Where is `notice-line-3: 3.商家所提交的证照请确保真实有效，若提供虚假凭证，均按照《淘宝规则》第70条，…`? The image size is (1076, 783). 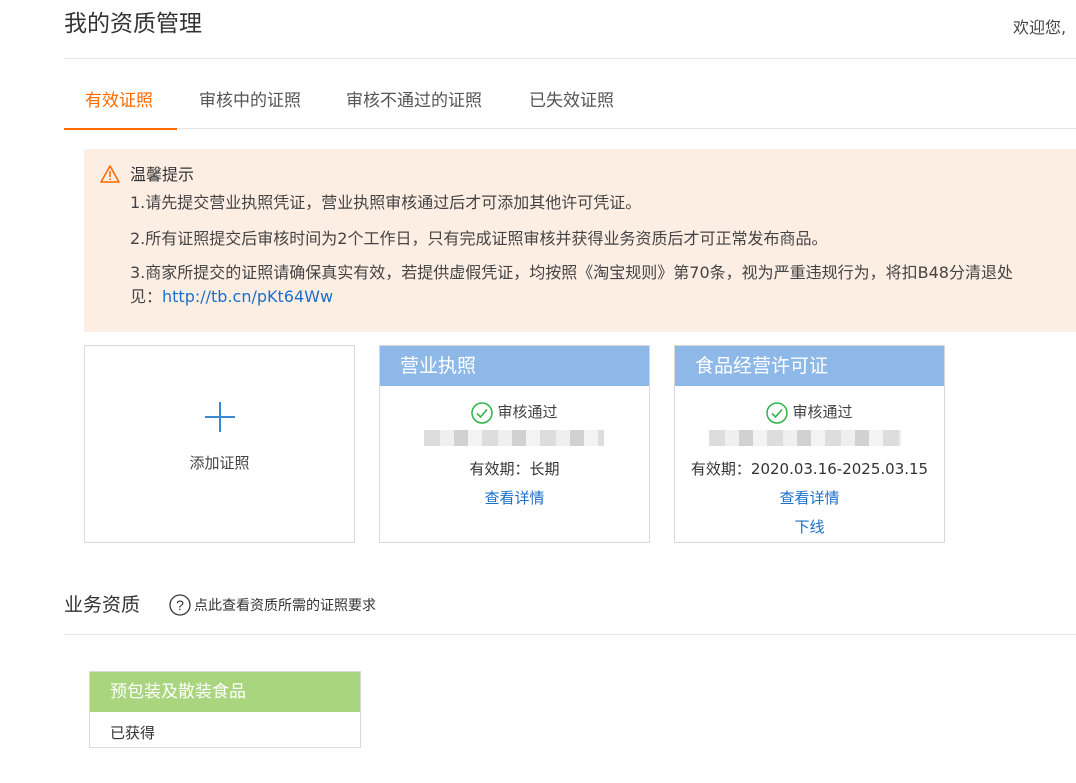
notice-line-3: 3.商家所提交的证照请确保真实有效，若提供虚假凭证，均按照《淘宝规则》第70条，… is located at coordinates (571, 272).